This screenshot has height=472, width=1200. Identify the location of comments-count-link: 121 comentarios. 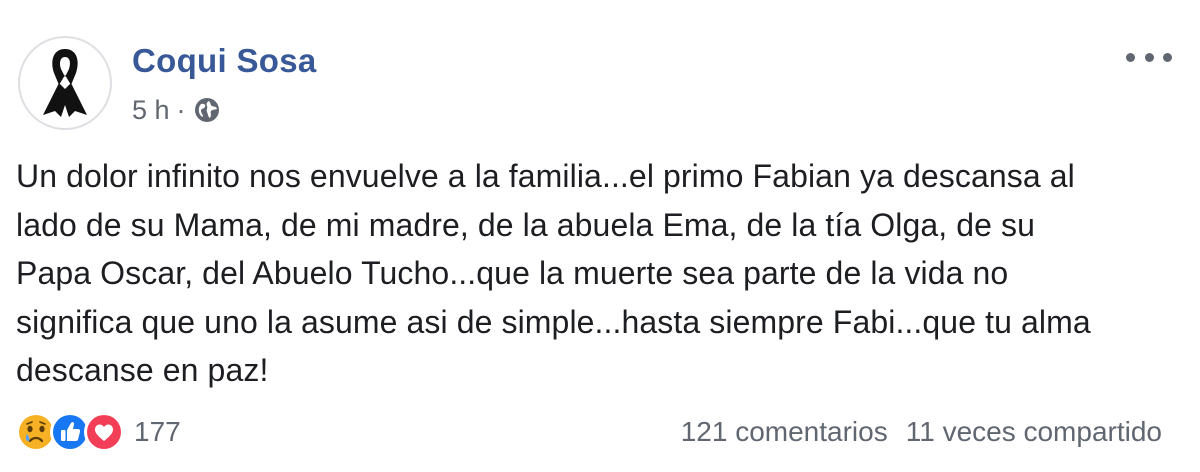
(784, 432).